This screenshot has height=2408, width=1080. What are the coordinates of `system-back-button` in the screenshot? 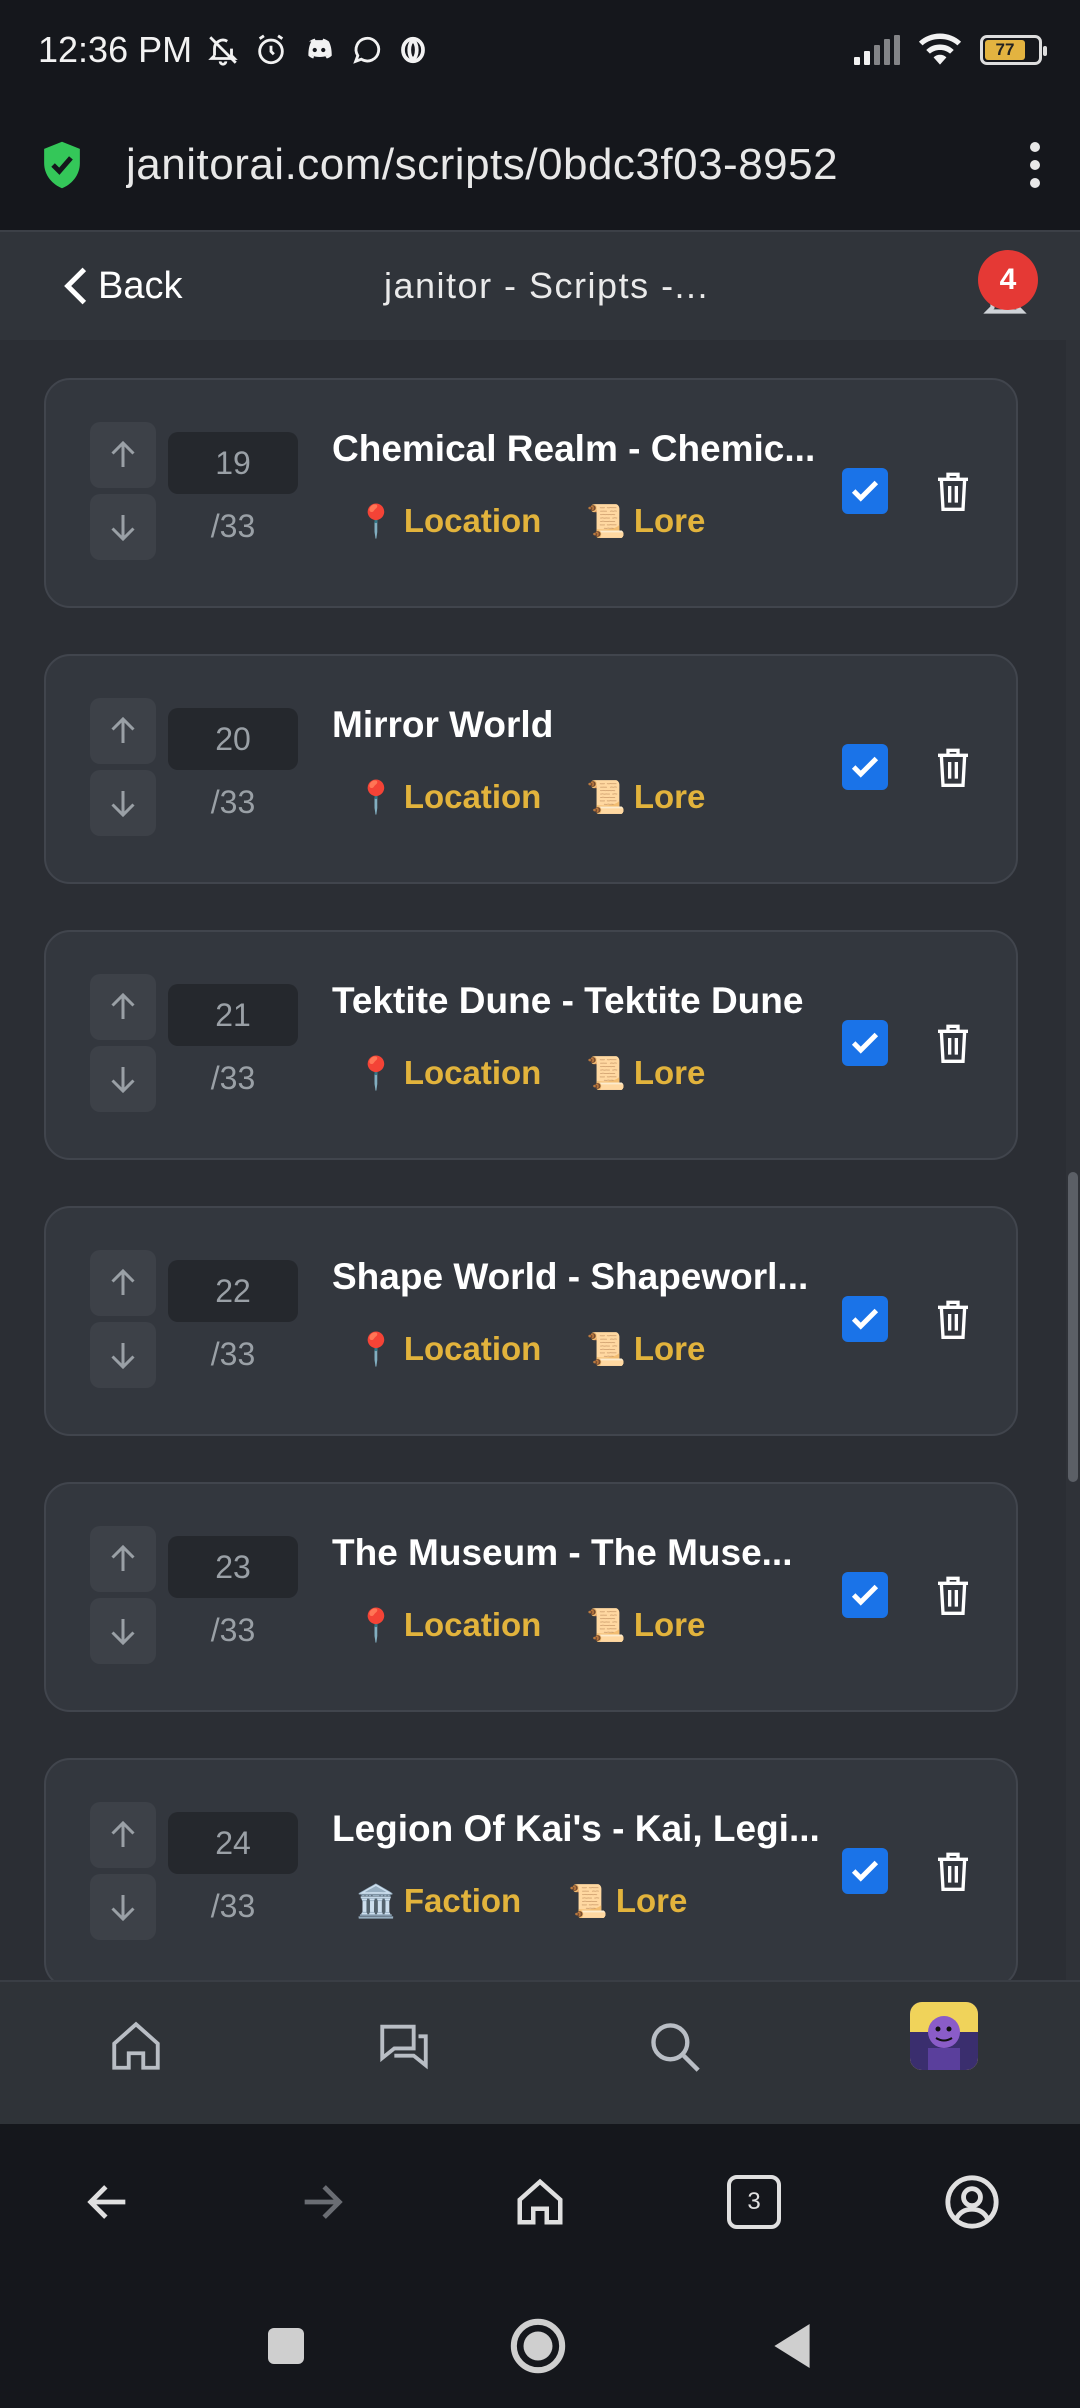 It's located at (792, 2346).